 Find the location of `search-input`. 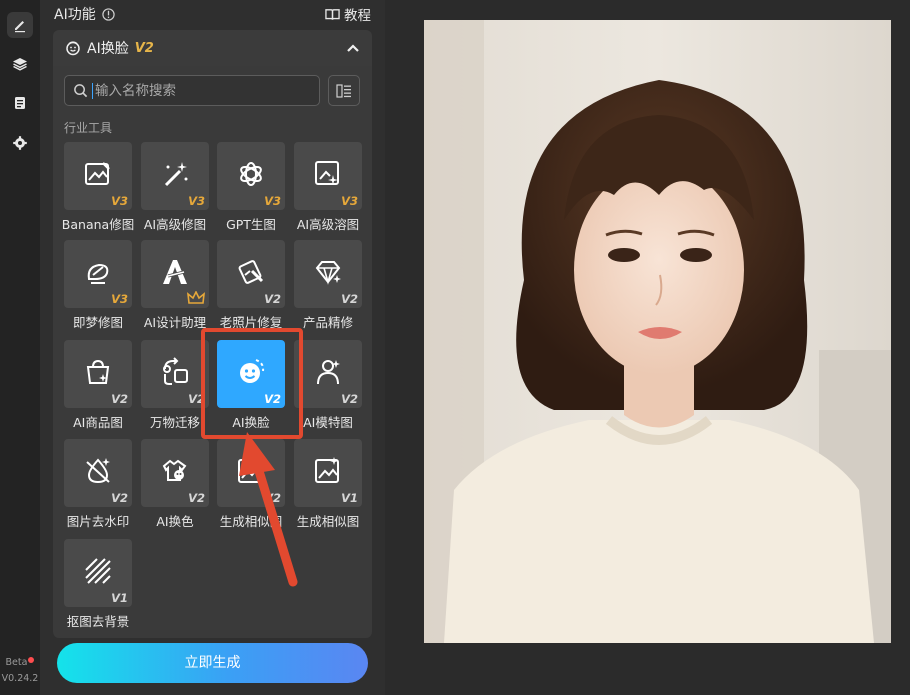

search-input is located at coordinates (192, 90).